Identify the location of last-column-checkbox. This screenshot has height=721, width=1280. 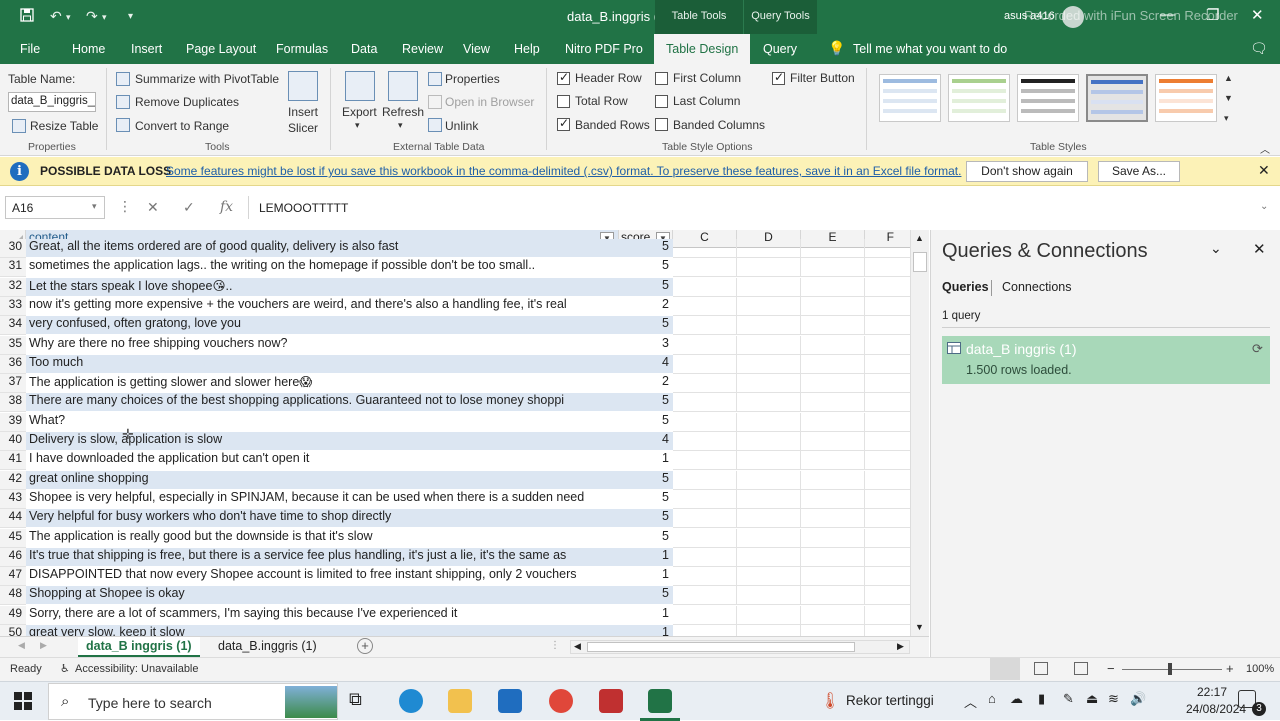
(661, 101).